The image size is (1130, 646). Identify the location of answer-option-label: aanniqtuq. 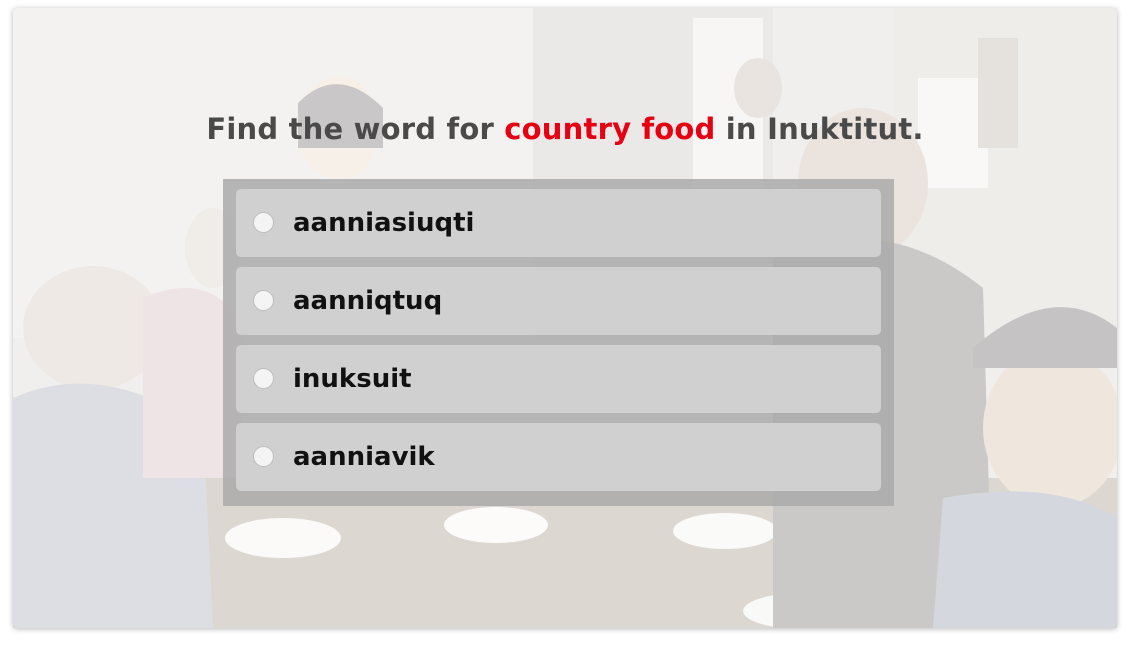
(368, 301).